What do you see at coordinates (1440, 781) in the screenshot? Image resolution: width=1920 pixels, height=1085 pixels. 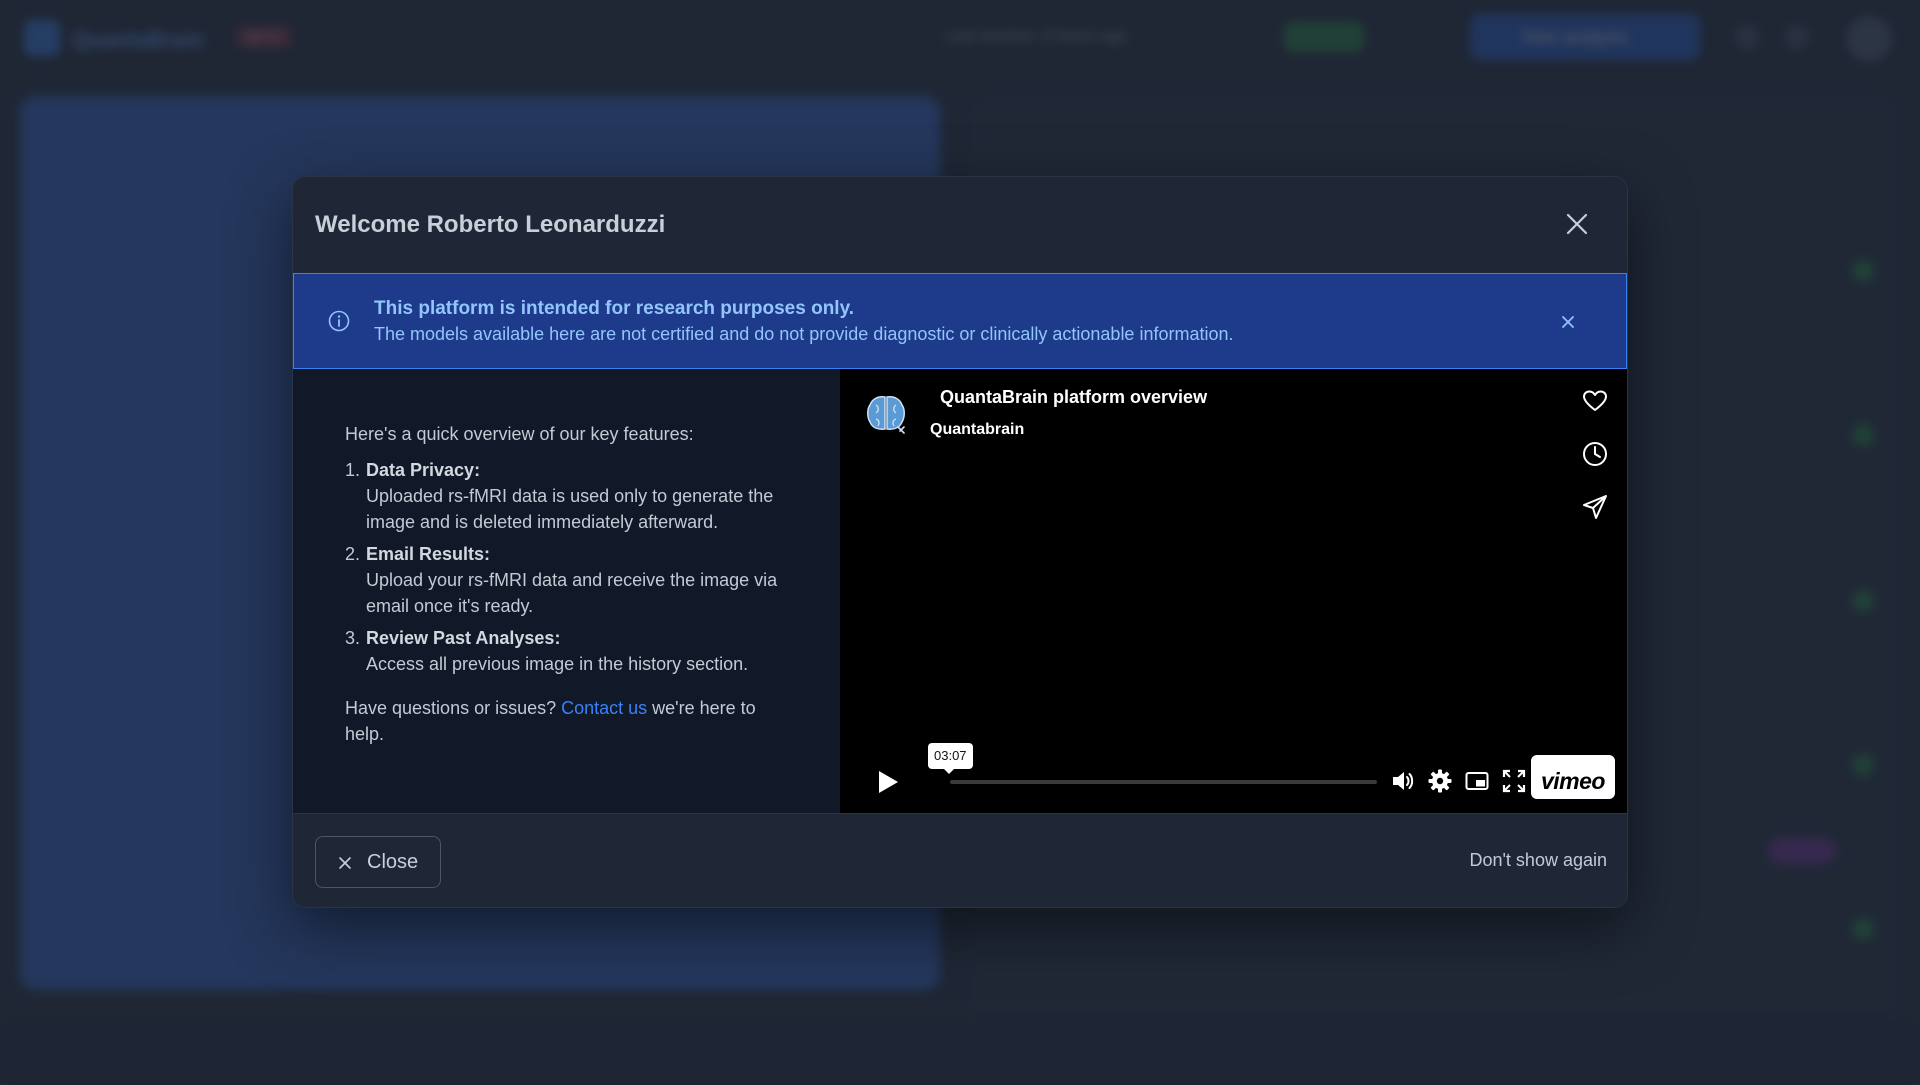 I see `gear-icon` at bounding box center [1440, 781].